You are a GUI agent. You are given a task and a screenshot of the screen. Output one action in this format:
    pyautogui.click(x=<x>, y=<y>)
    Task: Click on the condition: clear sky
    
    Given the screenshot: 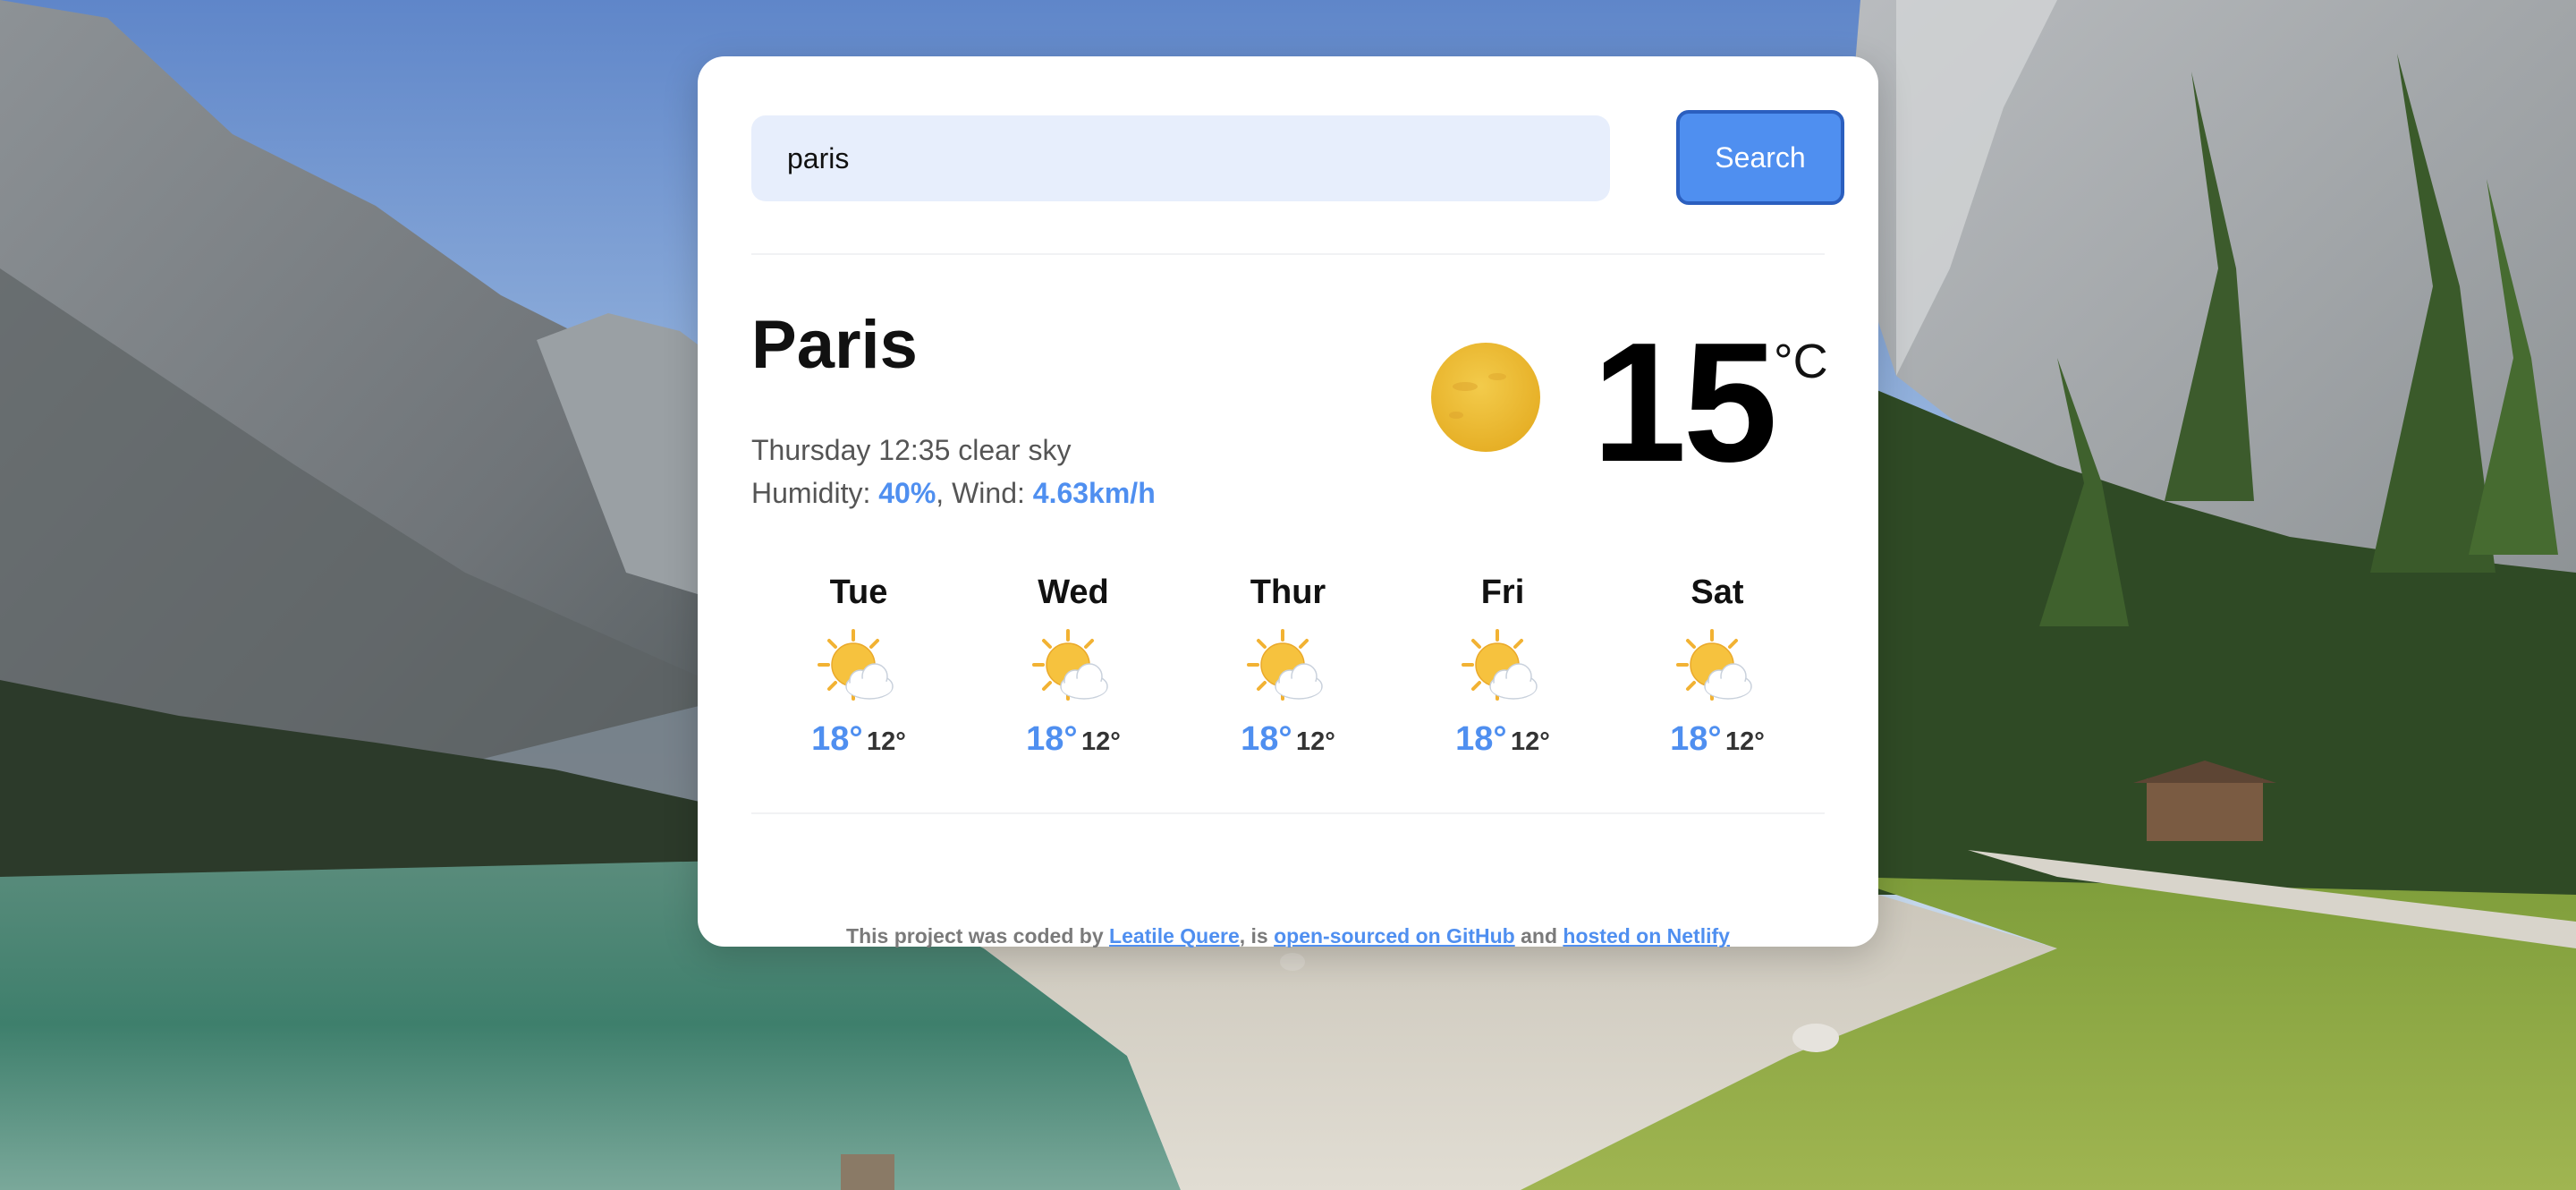 What is the action you would take?
    pyautogui.click(x=1015, y=450)
    